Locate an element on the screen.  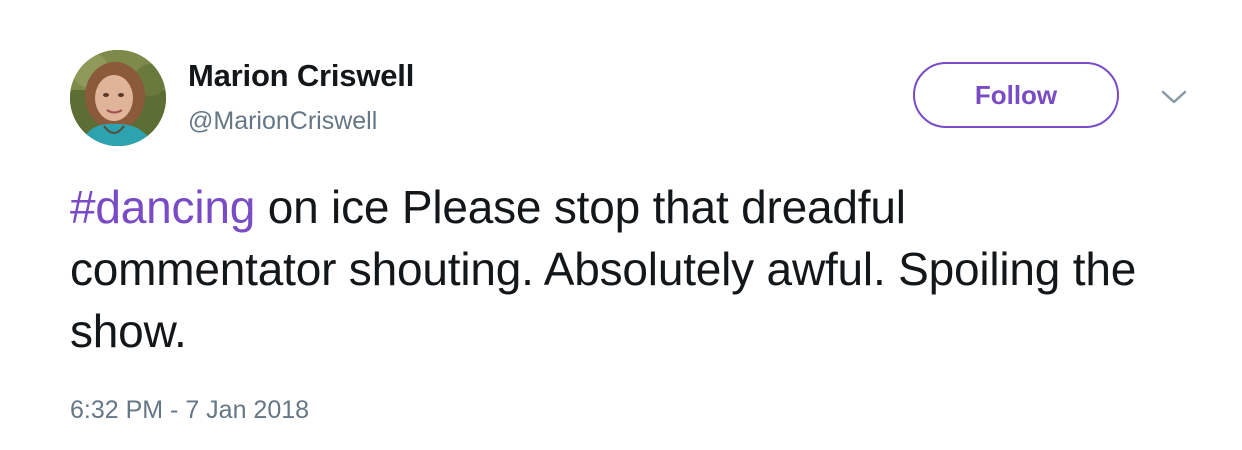
avatar is located at coordinates (118, 98).